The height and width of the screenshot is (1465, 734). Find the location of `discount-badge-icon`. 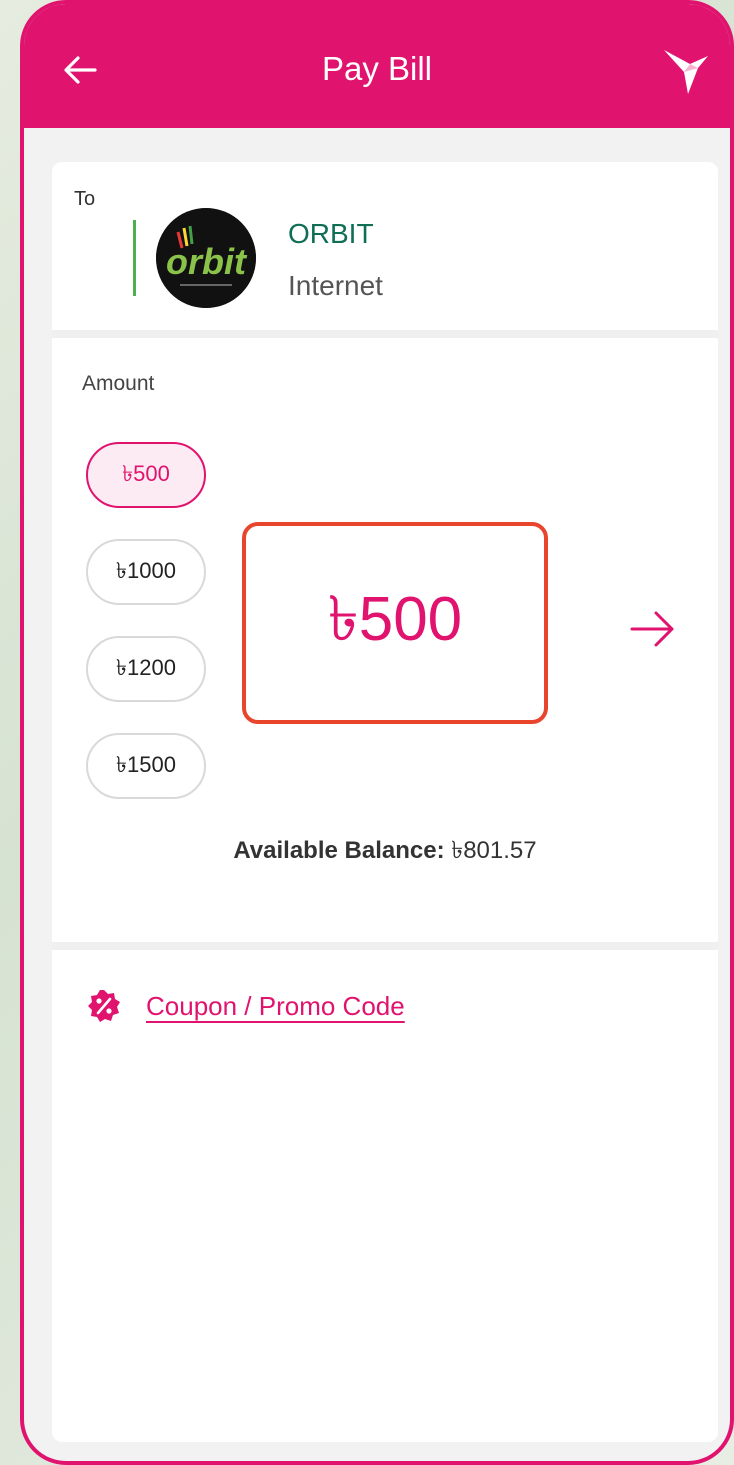

discount-badge-icon is located at coordinates (104, 1006).